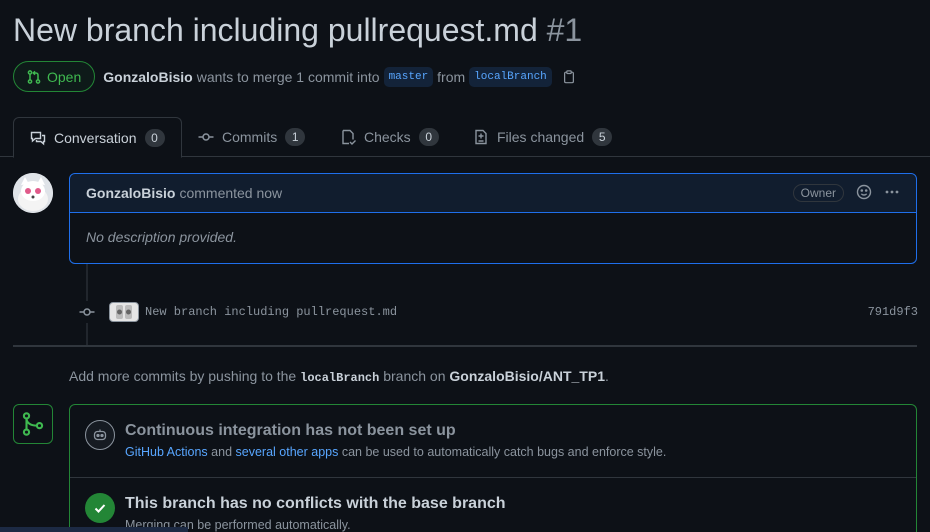 Image resolution: width=930 pixels, height=532 pixels. Describe the element at coordinates (287, 452) in the screenshot. I see `other-apps-link: several other apps` at that location.